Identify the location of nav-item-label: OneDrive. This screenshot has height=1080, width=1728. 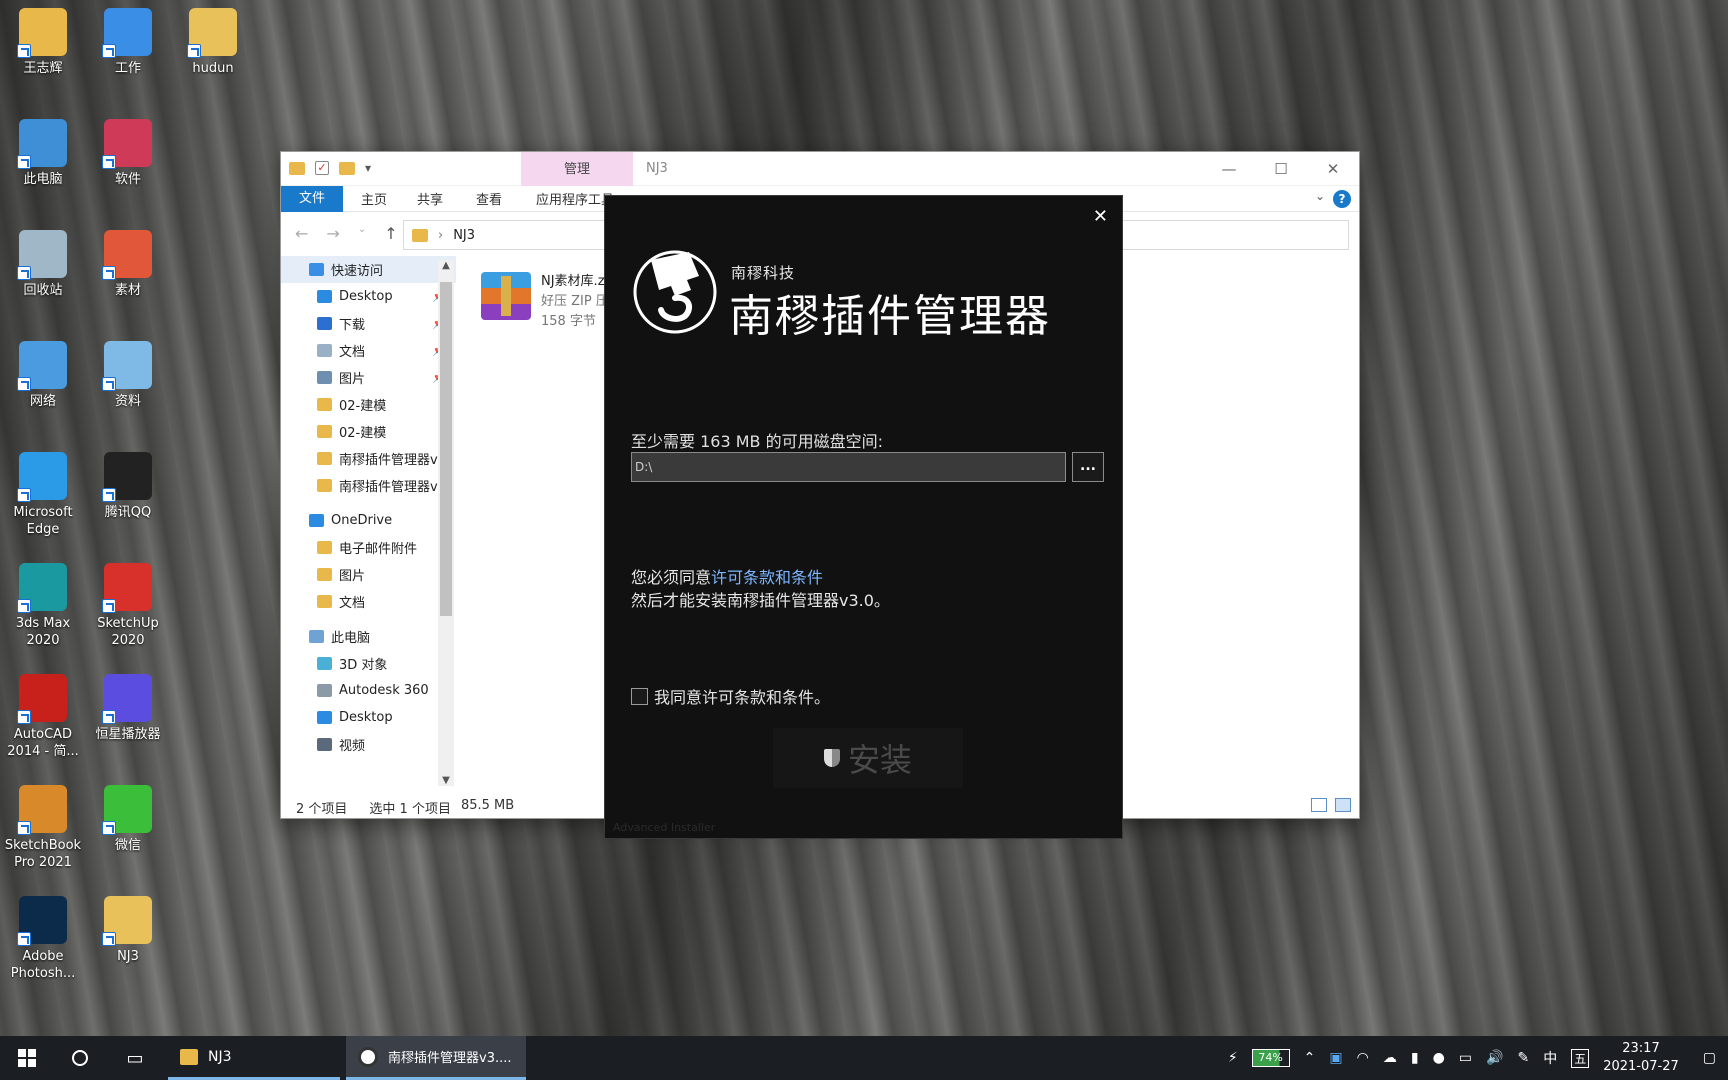
(362, 520).